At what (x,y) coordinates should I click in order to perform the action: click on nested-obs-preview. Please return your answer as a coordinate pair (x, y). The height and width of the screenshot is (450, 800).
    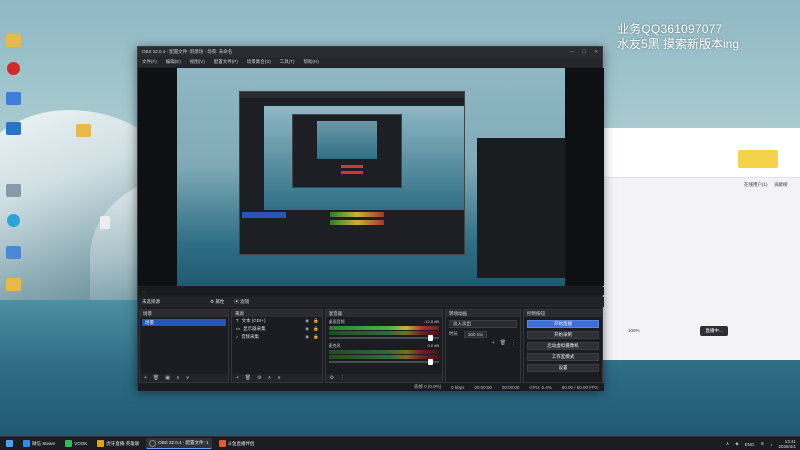
    Looking at the image, I should click on (352, 173).